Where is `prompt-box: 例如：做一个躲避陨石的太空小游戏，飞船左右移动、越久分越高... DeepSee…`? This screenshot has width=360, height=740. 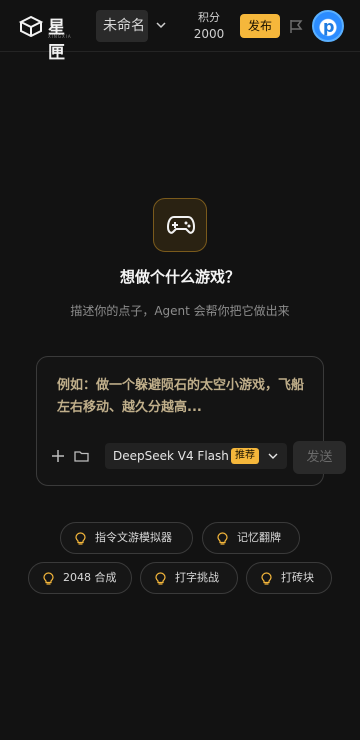 prompt-box: 例如：做一个躲避陨石的太空小游戏，飞船左右移动、越久分越高... DeepSee… is located at coordinates (180, 421).